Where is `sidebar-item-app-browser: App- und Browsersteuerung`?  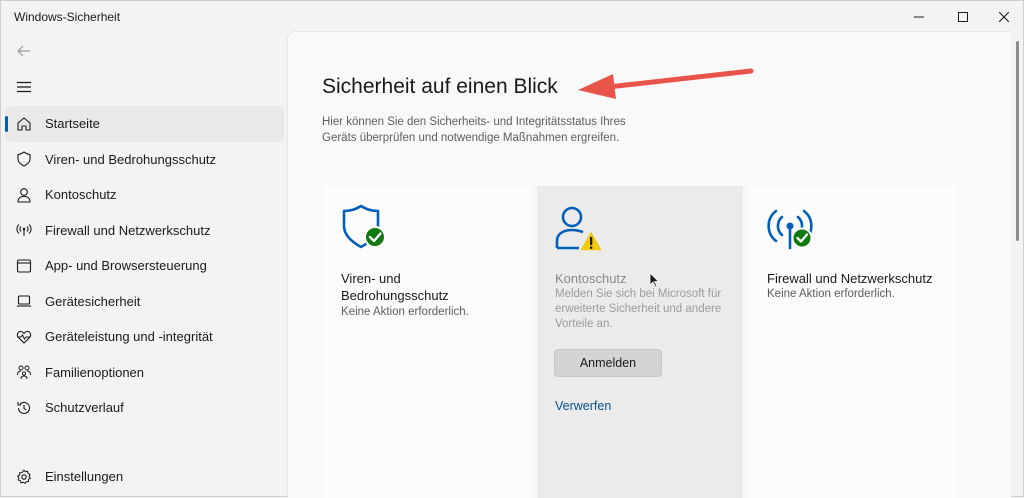
sidebar-item-app-browser: App- und Browsersteuerung is located at coordinates (144, 266).